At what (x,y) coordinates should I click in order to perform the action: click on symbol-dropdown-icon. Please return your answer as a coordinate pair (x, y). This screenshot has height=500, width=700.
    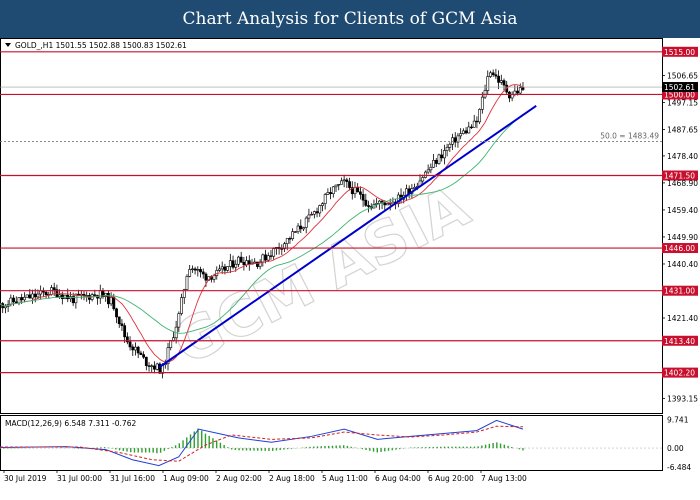
    Looking at the image, I should click on (8, 45).